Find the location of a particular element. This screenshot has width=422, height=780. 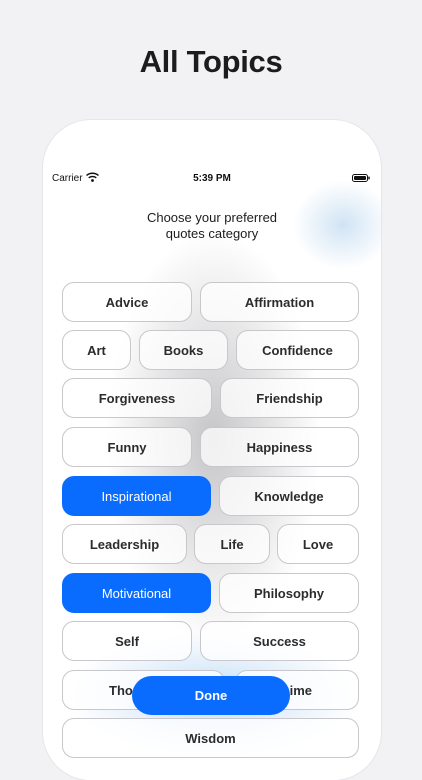

done-button: Done is located at coordinates (211, 695).